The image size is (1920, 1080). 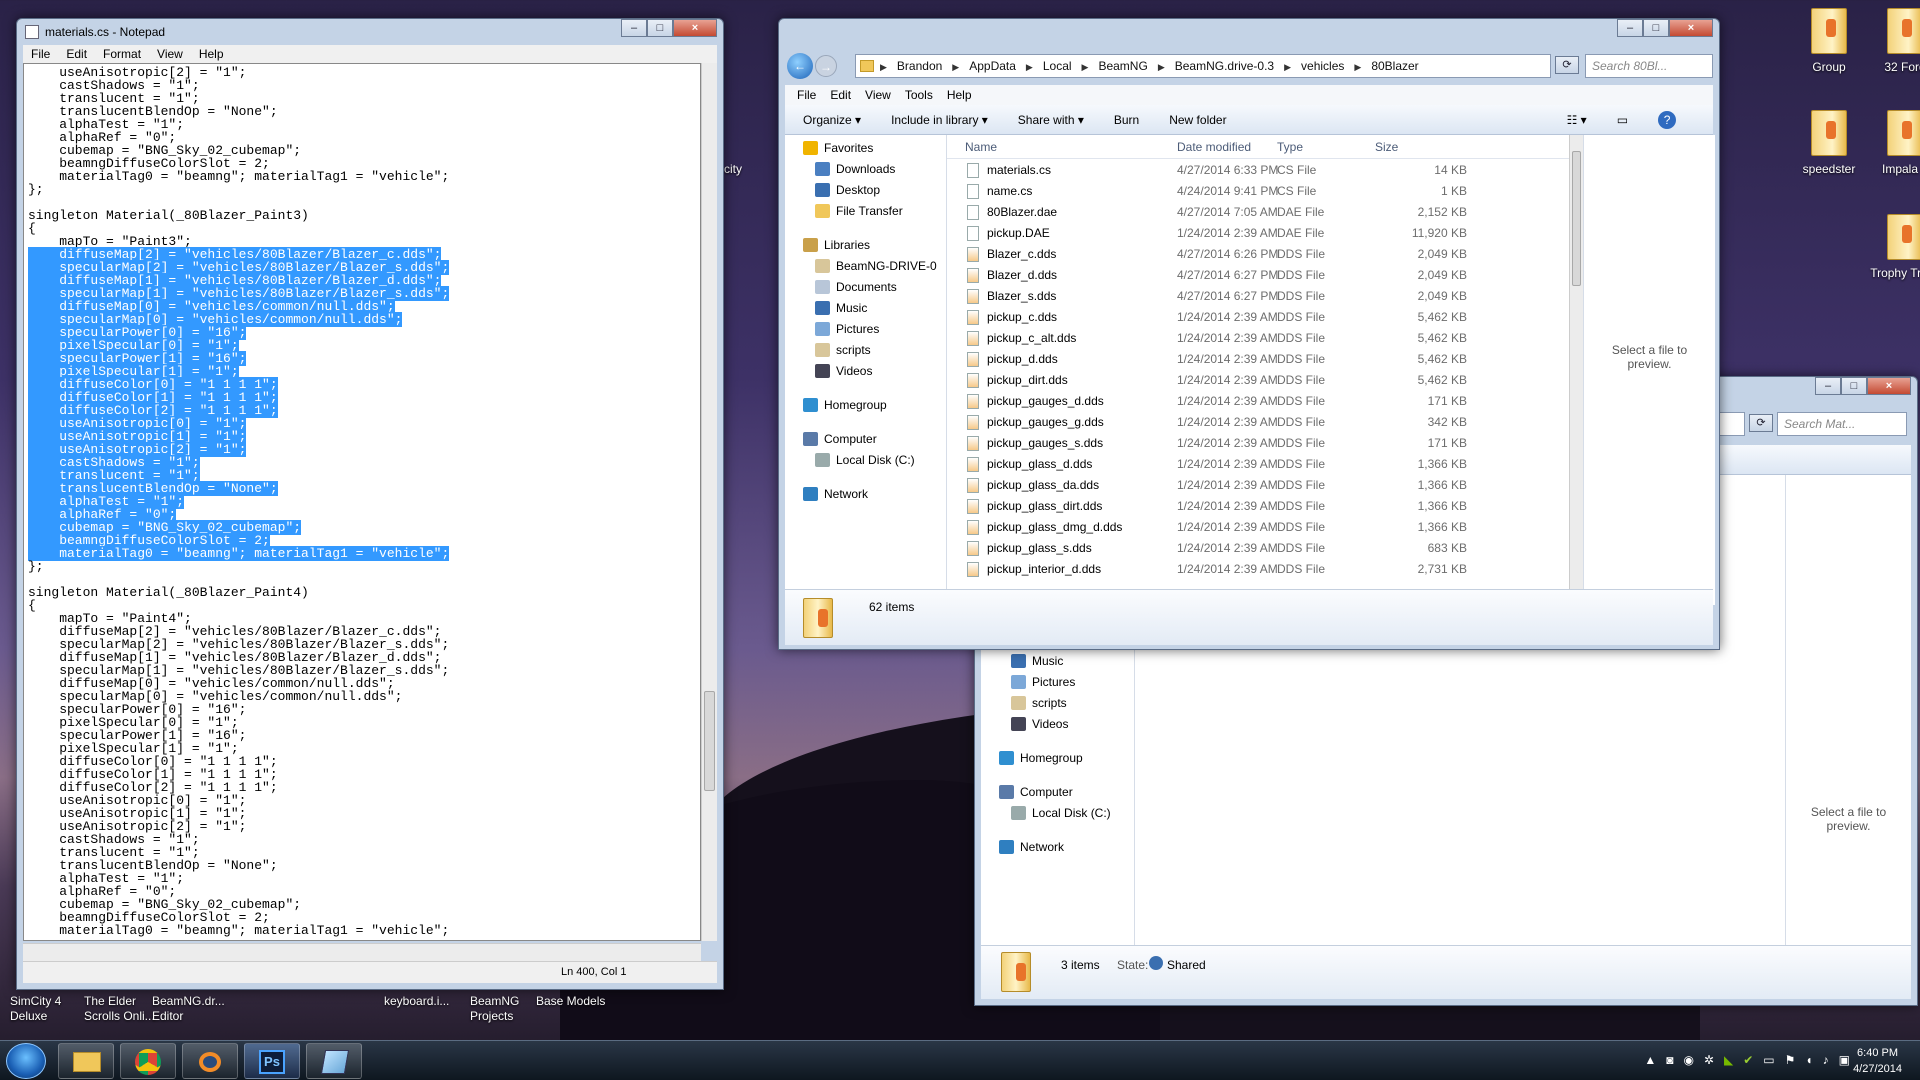 I want to click on wifi-tray-icon: ◖, so click(x=1808, y=1060).